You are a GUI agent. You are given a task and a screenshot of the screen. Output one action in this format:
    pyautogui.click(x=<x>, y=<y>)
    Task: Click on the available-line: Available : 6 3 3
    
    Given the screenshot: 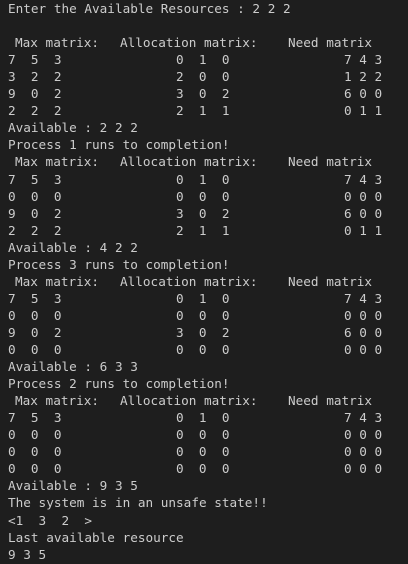 What is the action you would take?
    pyautogui.click(x=73, y=367)
    